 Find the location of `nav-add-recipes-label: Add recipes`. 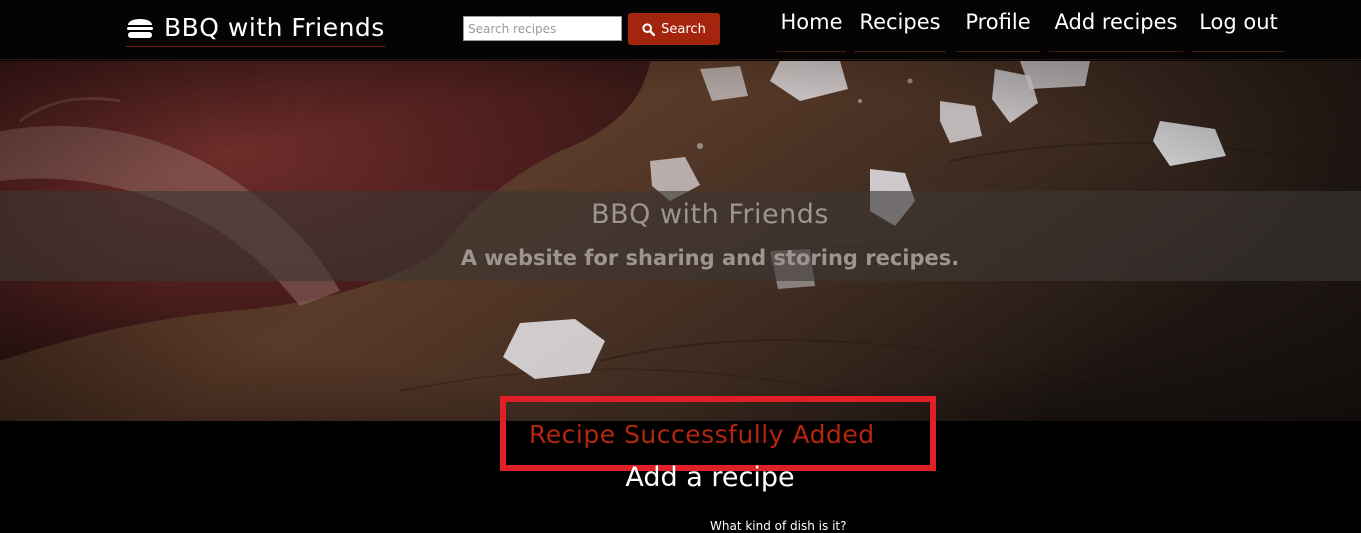

nav-add-recipes-label: Add recipes is located at coordinates (1116, 22).